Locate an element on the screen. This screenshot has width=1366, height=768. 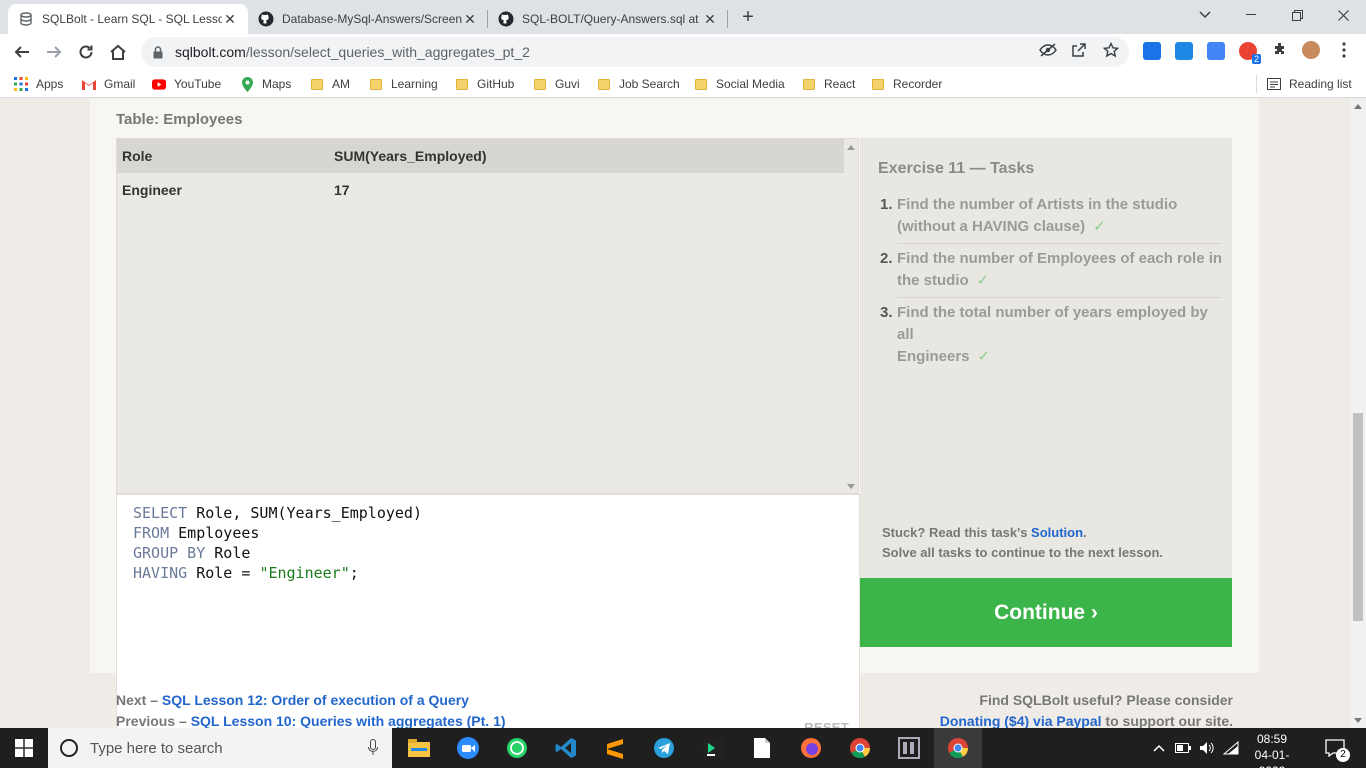
chrome-icon is located at coordinates (860, 748).